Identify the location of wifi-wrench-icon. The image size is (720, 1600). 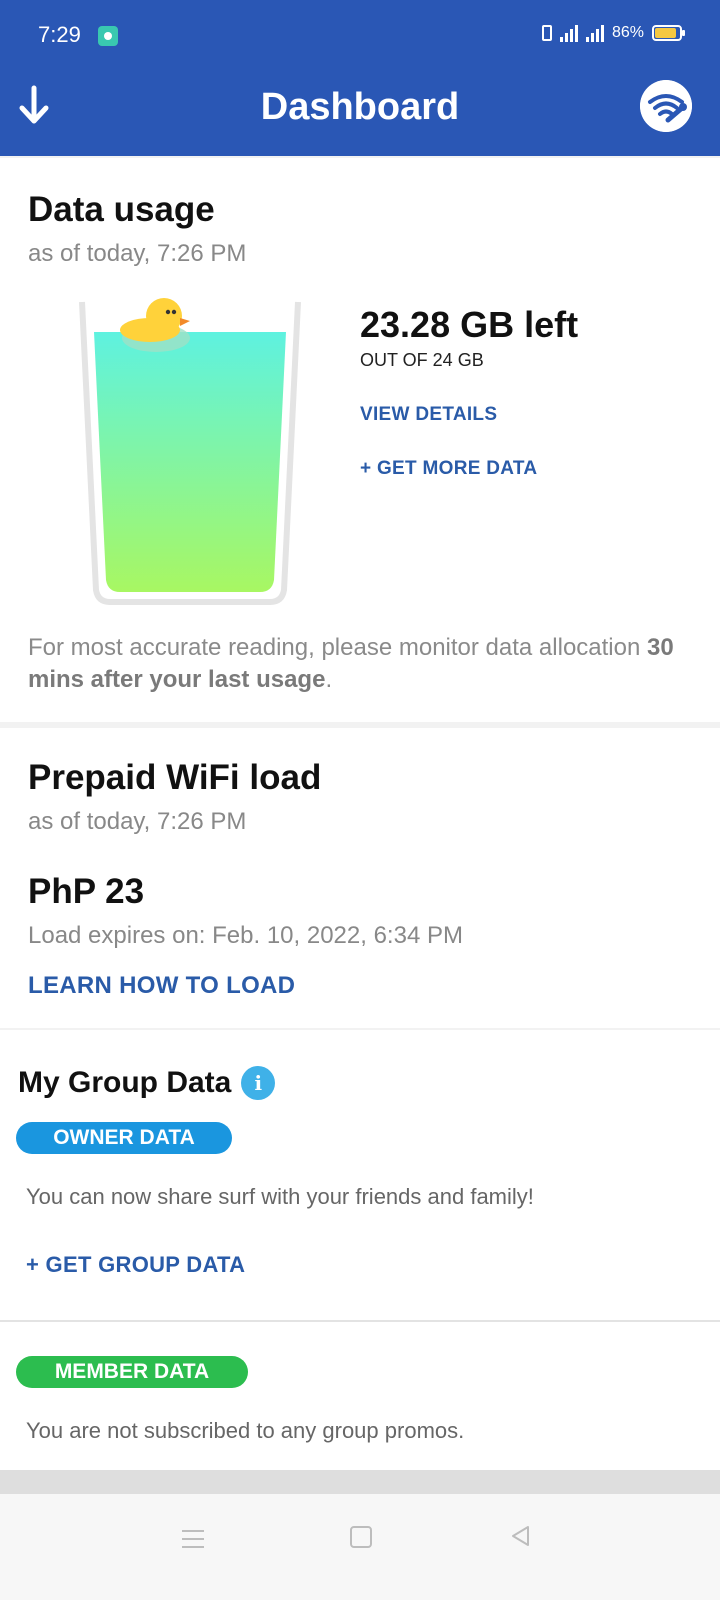
(666, 106).